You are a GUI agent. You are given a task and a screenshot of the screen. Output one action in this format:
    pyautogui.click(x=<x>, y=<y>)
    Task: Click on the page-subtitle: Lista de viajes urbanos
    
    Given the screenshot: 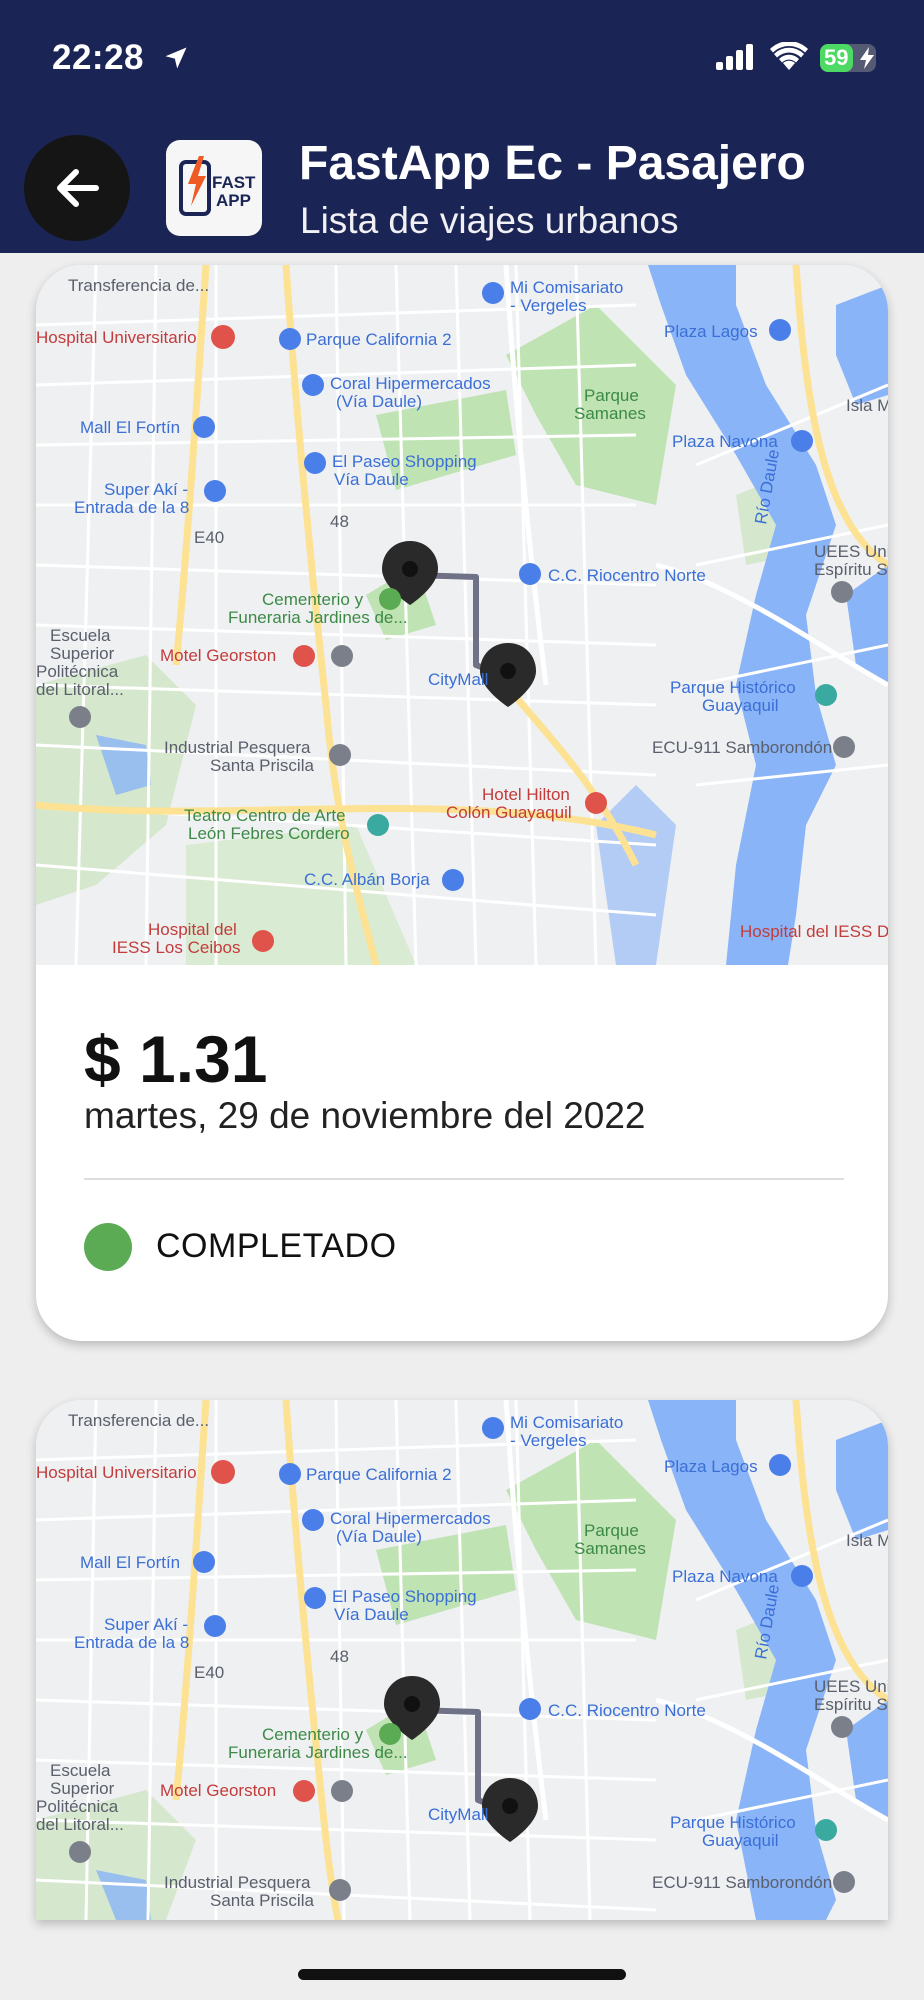 What is the action you would take?
    pyautogui.click(x=489, y=220)
    